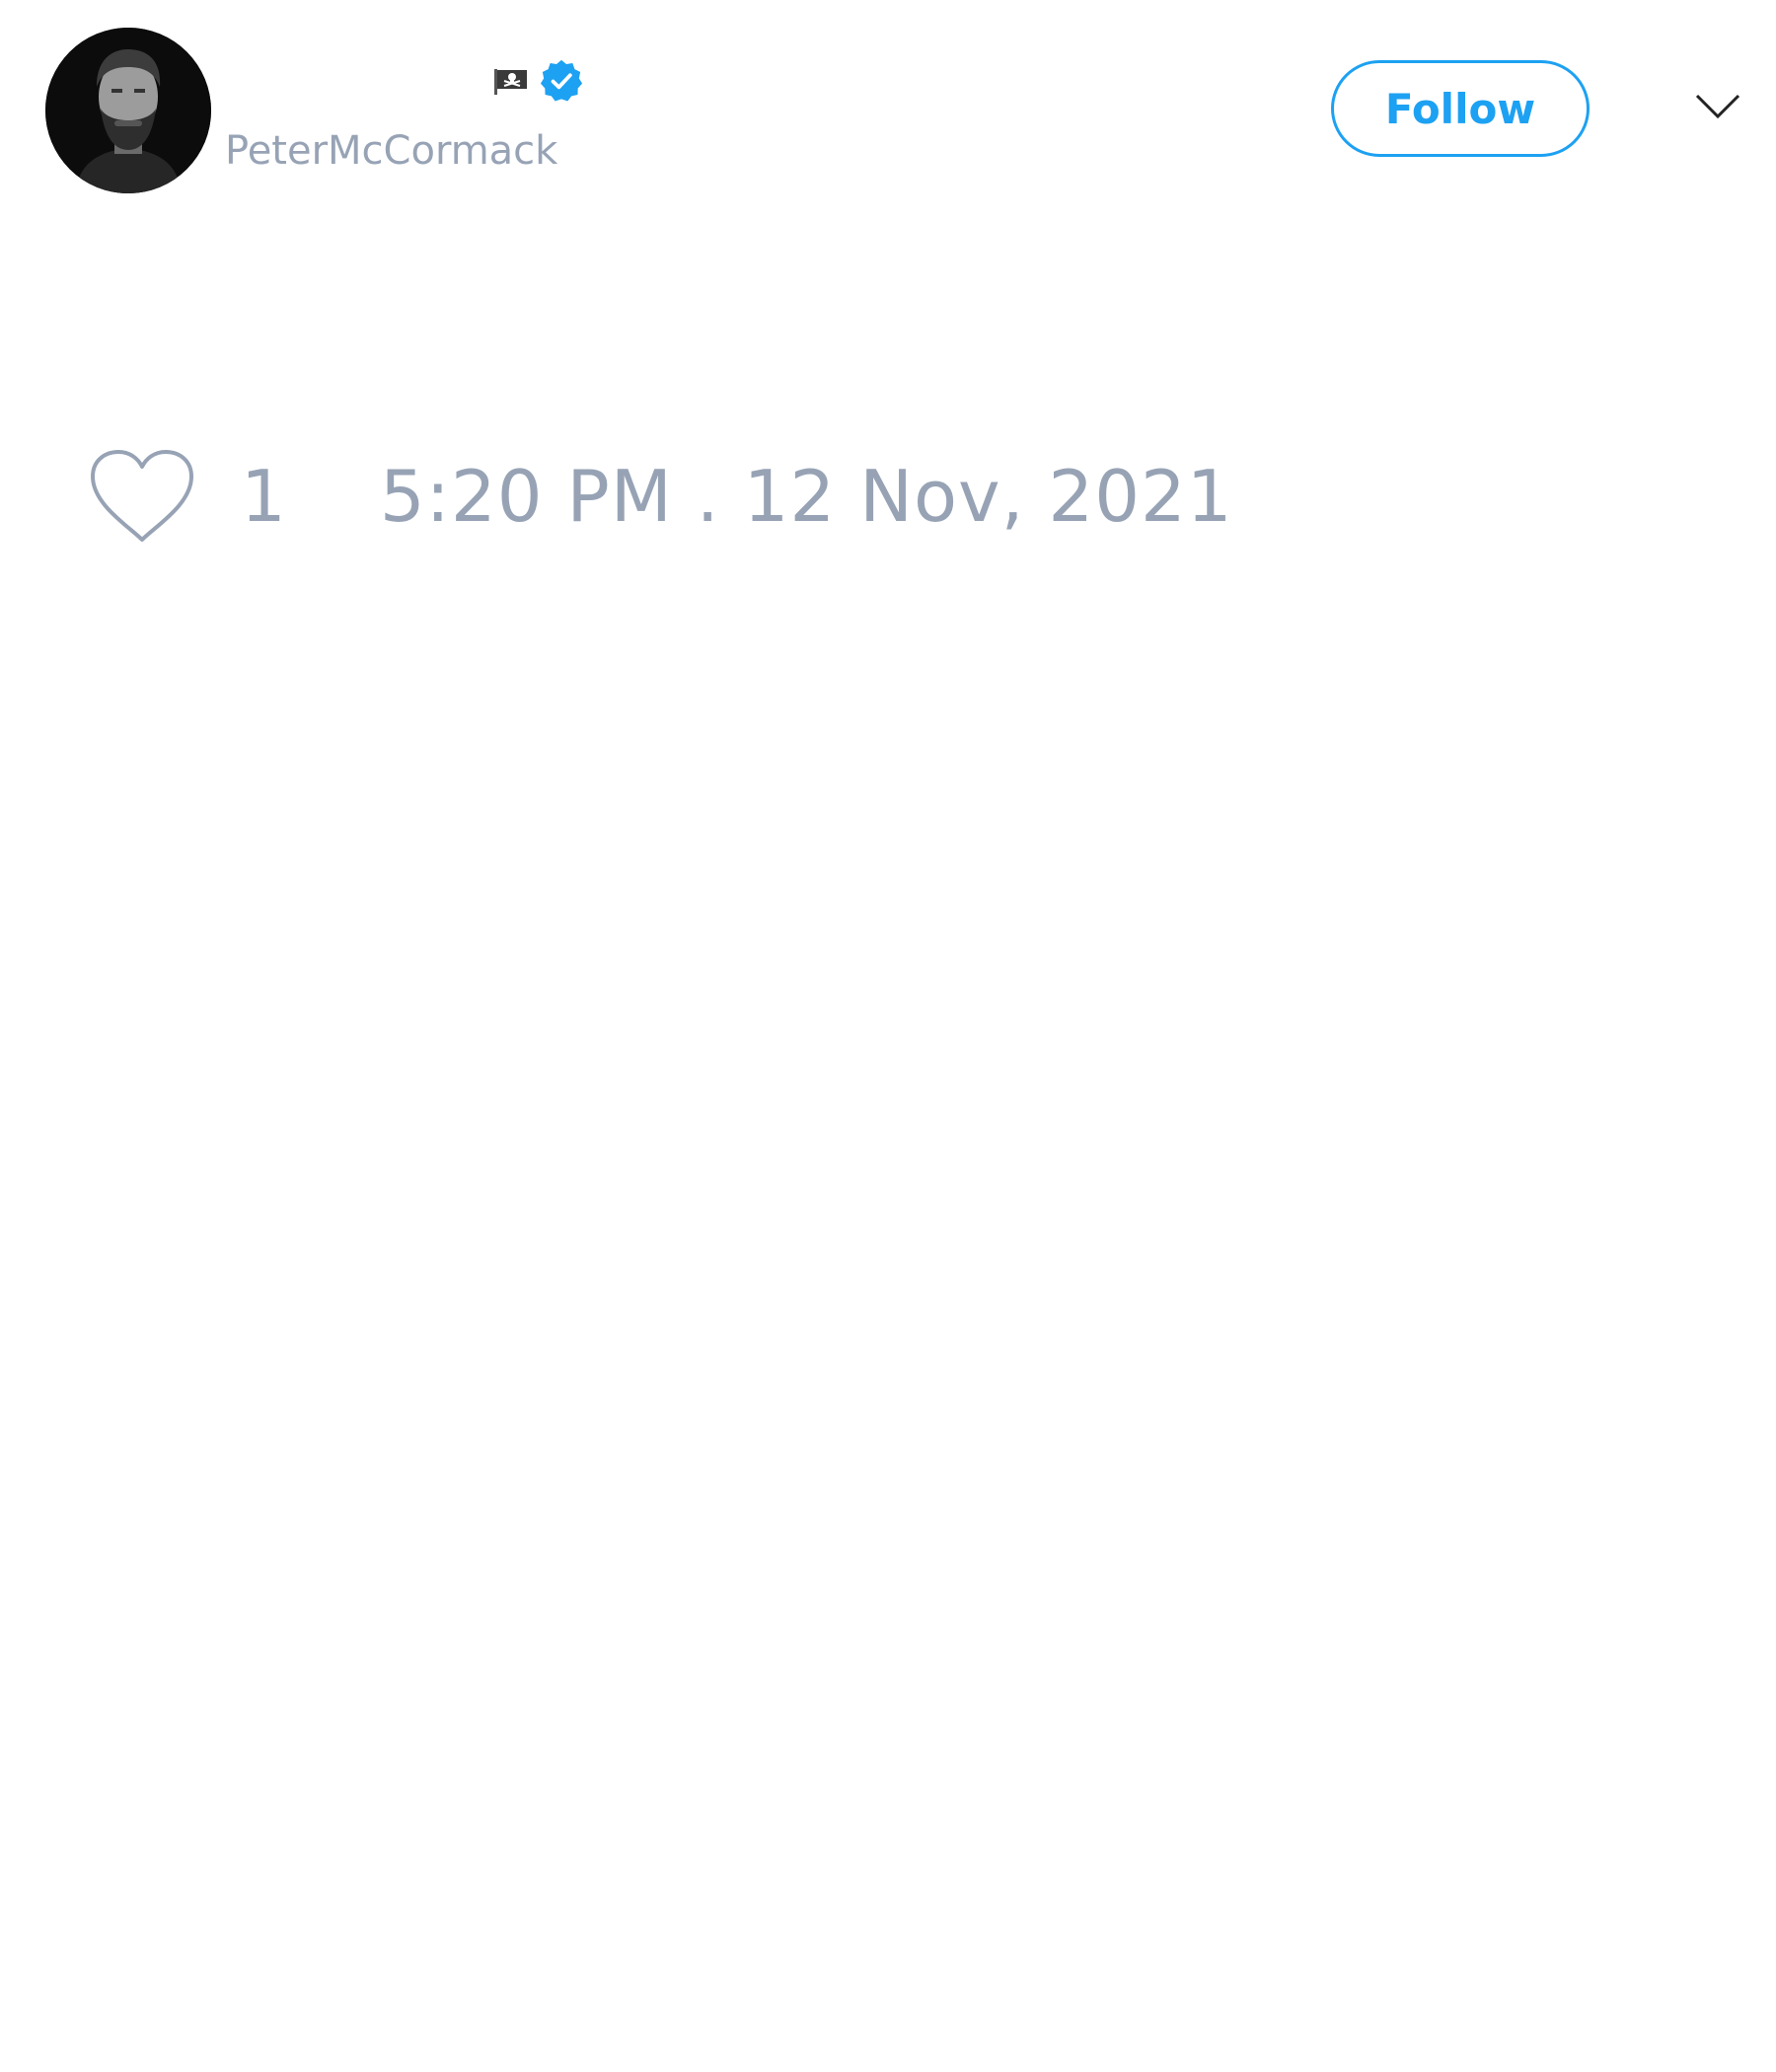 This screenshot has width=1776, height=2072. I want to click on follow-button: Follow, so click(1461, 109).